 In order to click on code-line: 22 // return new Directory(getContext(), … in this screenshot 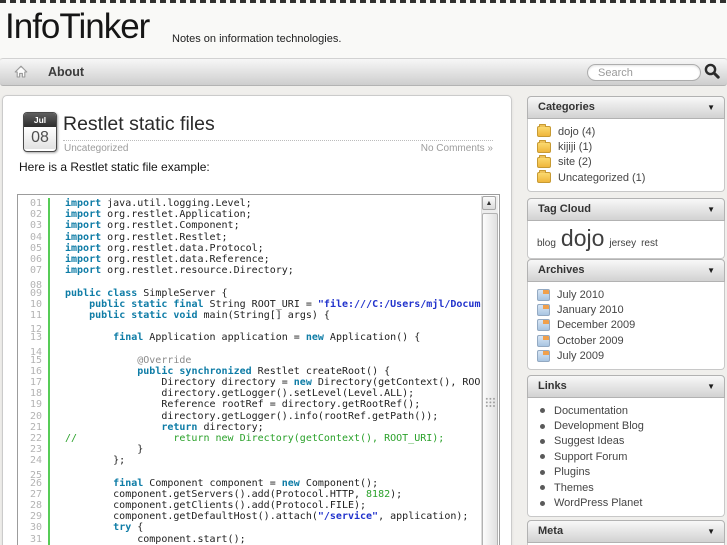, I will do `click(258, 438)`.